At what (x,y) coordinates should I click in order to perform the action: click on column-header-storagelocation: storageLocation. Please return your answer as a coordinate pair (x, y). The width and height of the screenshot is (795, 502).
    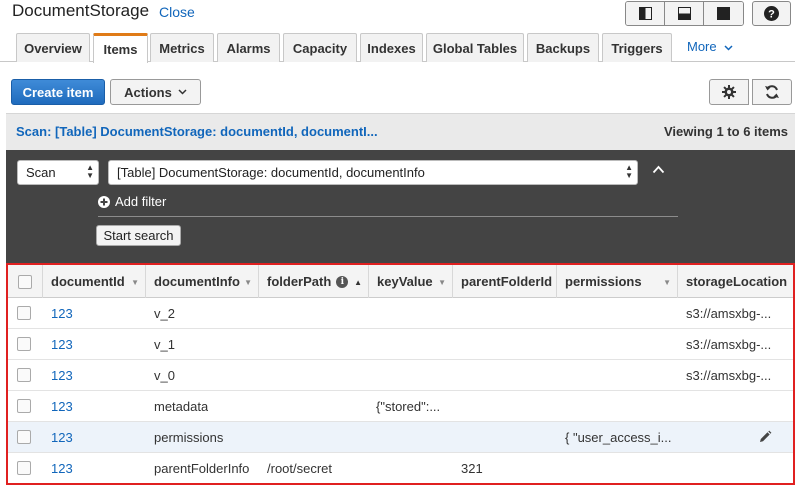
    Looking at the image, I should click on (735, 281).